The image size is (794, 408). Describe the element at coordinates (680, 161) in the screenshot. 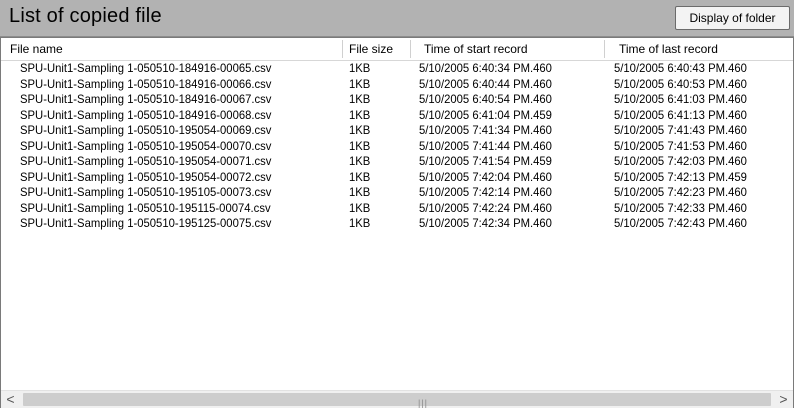

I see `last-record-cell: 5/10/2005 7:42:03 PM.460` at that location.